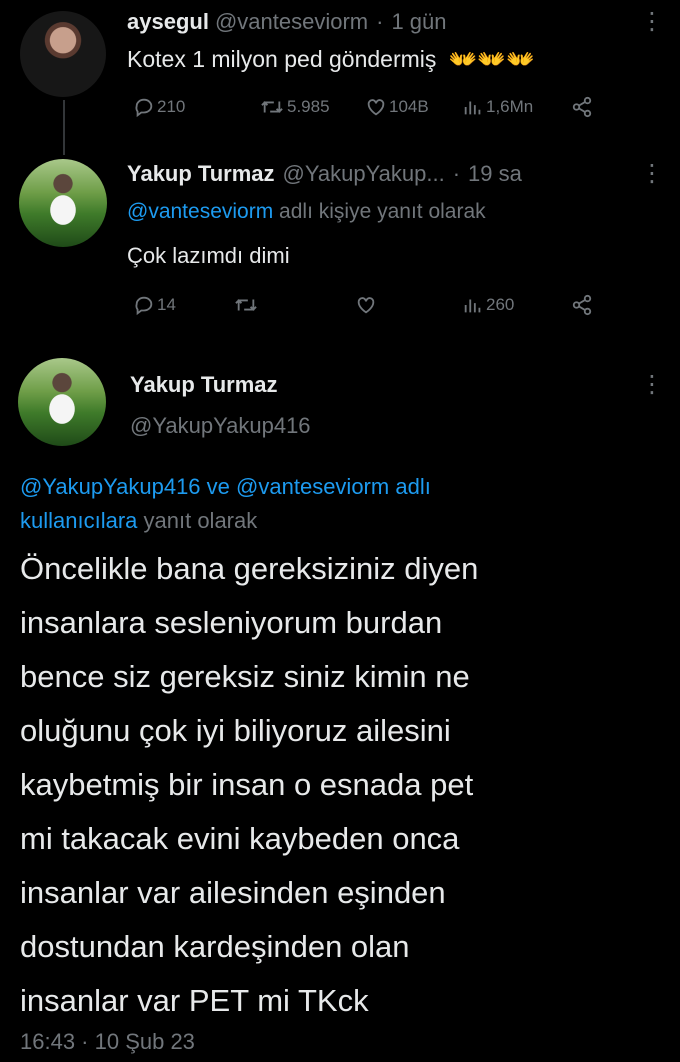 The height and width of the screenshot is (1062, 680). Describe the element at coordinates (495, 174) in the screenshot. I see `timestamp: 19 sa` at that location.